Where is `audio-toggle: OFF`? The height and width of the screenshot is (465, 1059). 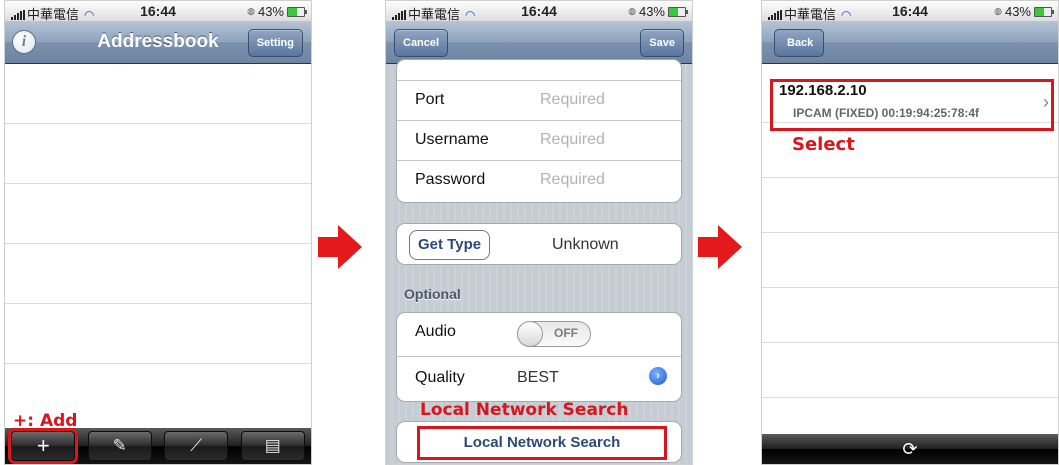
audio-toggle: OFF is located at coordinates (554, 334).